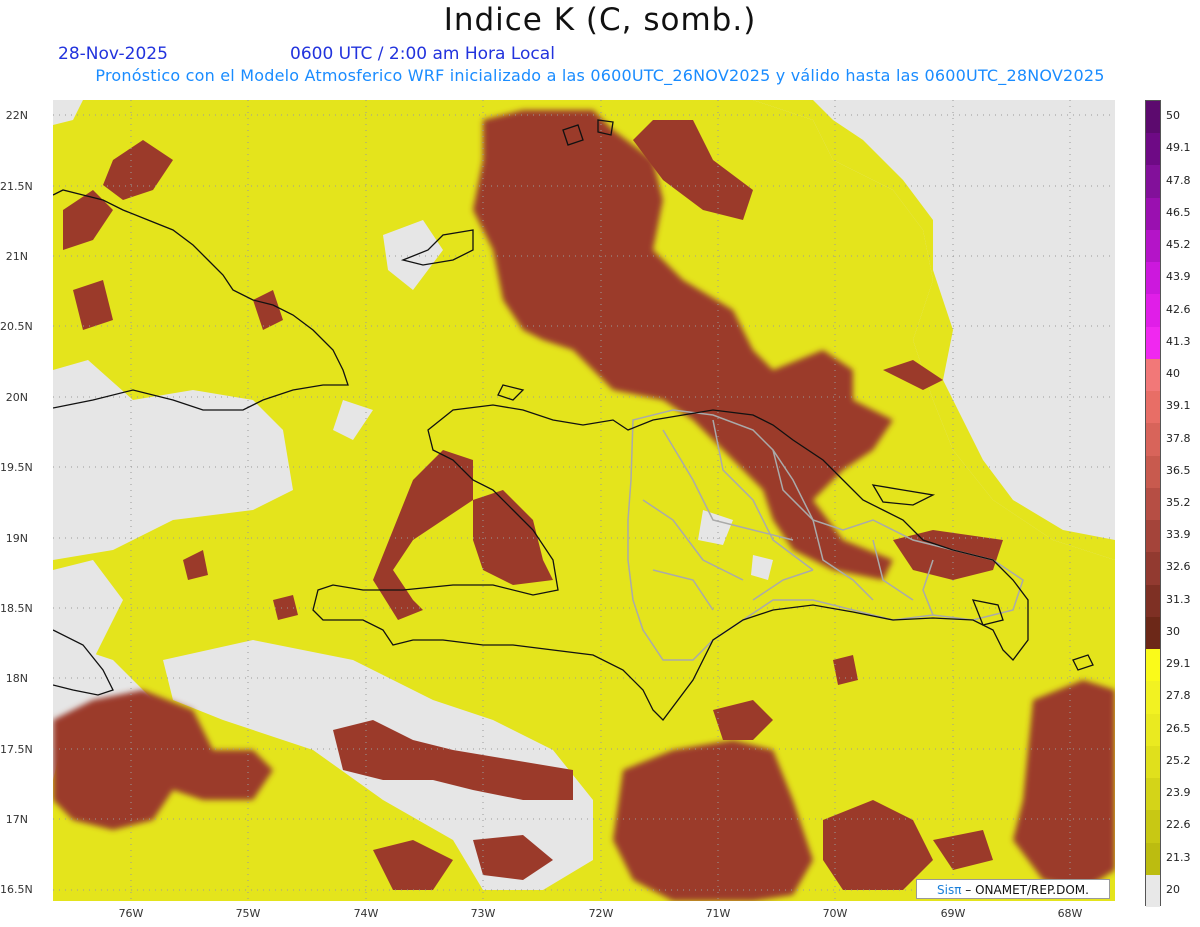 This screenshot has height=927, width=1200. What do you see at coordinates (835, 913) in the screenshot?
I see `lon-label: 70W` at bounding box center [835, 913].